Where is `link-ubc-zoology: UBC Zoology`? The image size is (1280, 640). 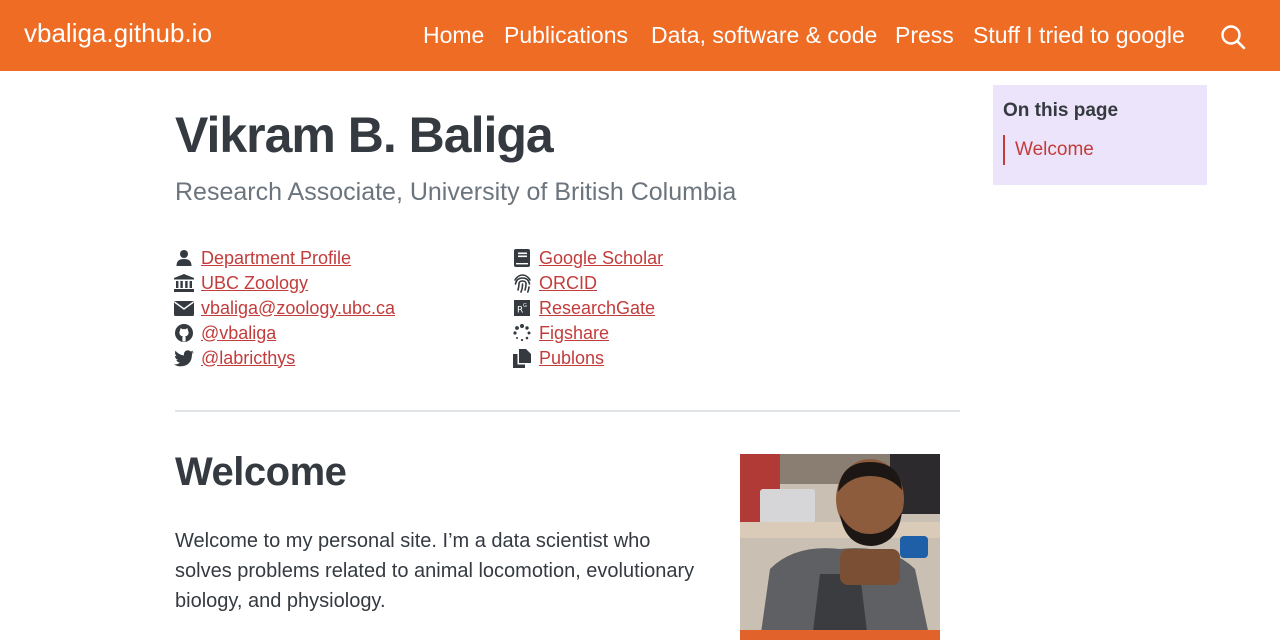
link-ubc-zoology: UBC Zoology is located at coordinates (241, 283).